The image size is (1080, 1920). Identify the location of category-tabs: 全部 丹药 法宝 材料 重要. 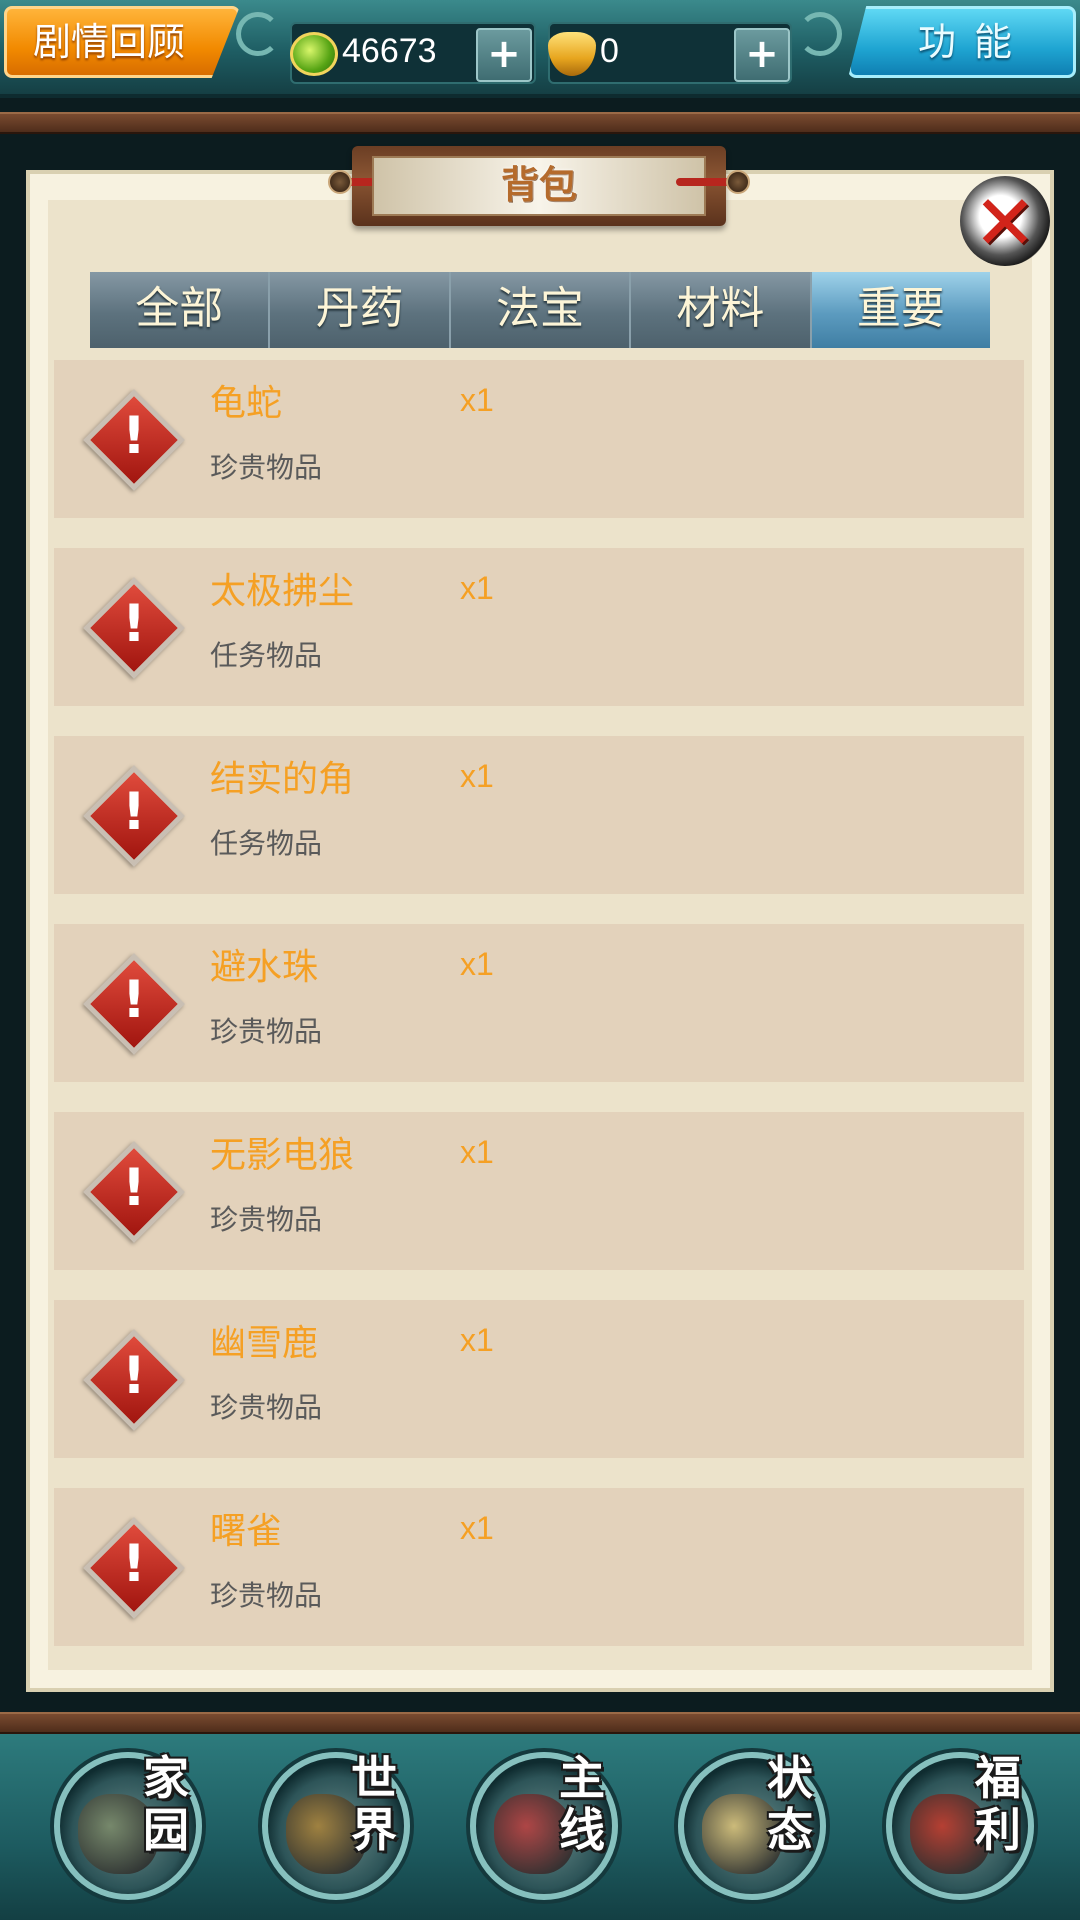
(540, 310).